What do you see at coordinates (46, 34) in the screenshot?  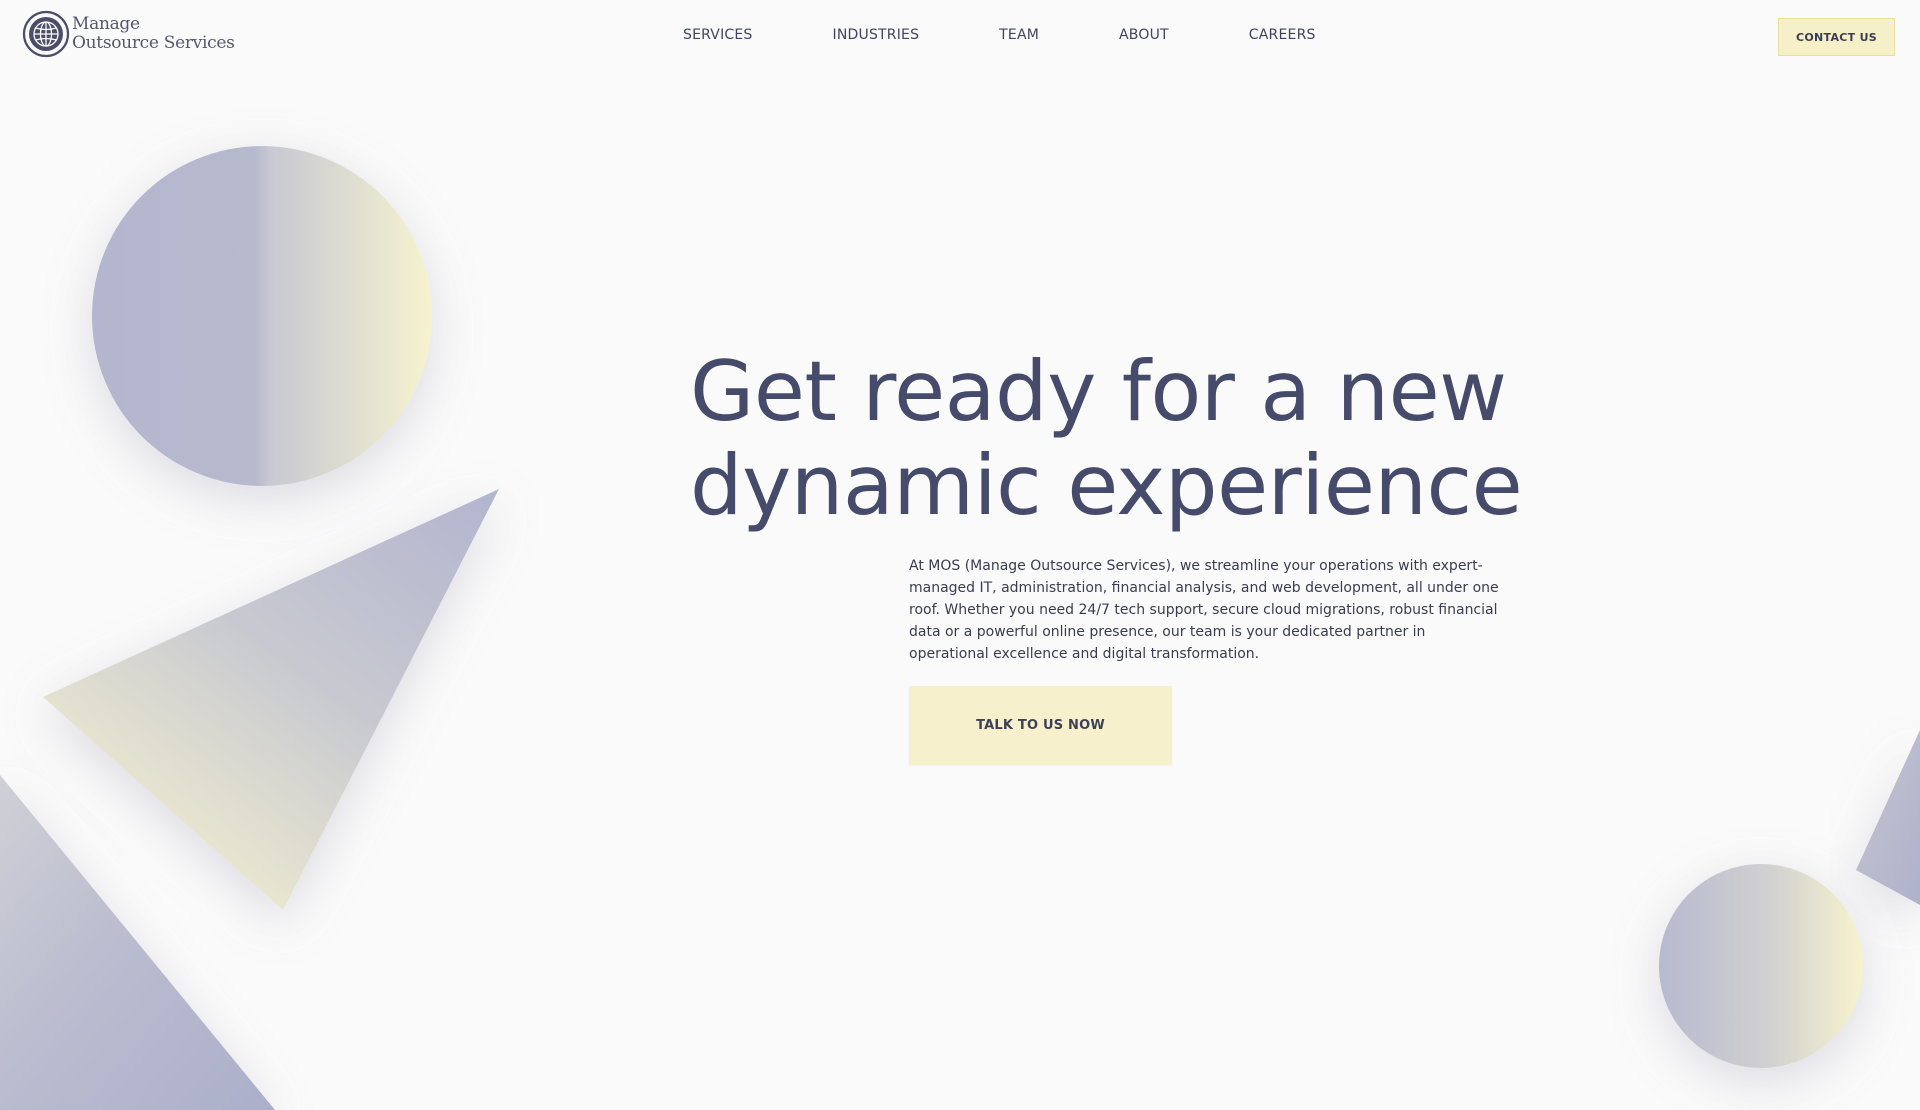 I see `globe-icon` at bounding box center [46, 34].